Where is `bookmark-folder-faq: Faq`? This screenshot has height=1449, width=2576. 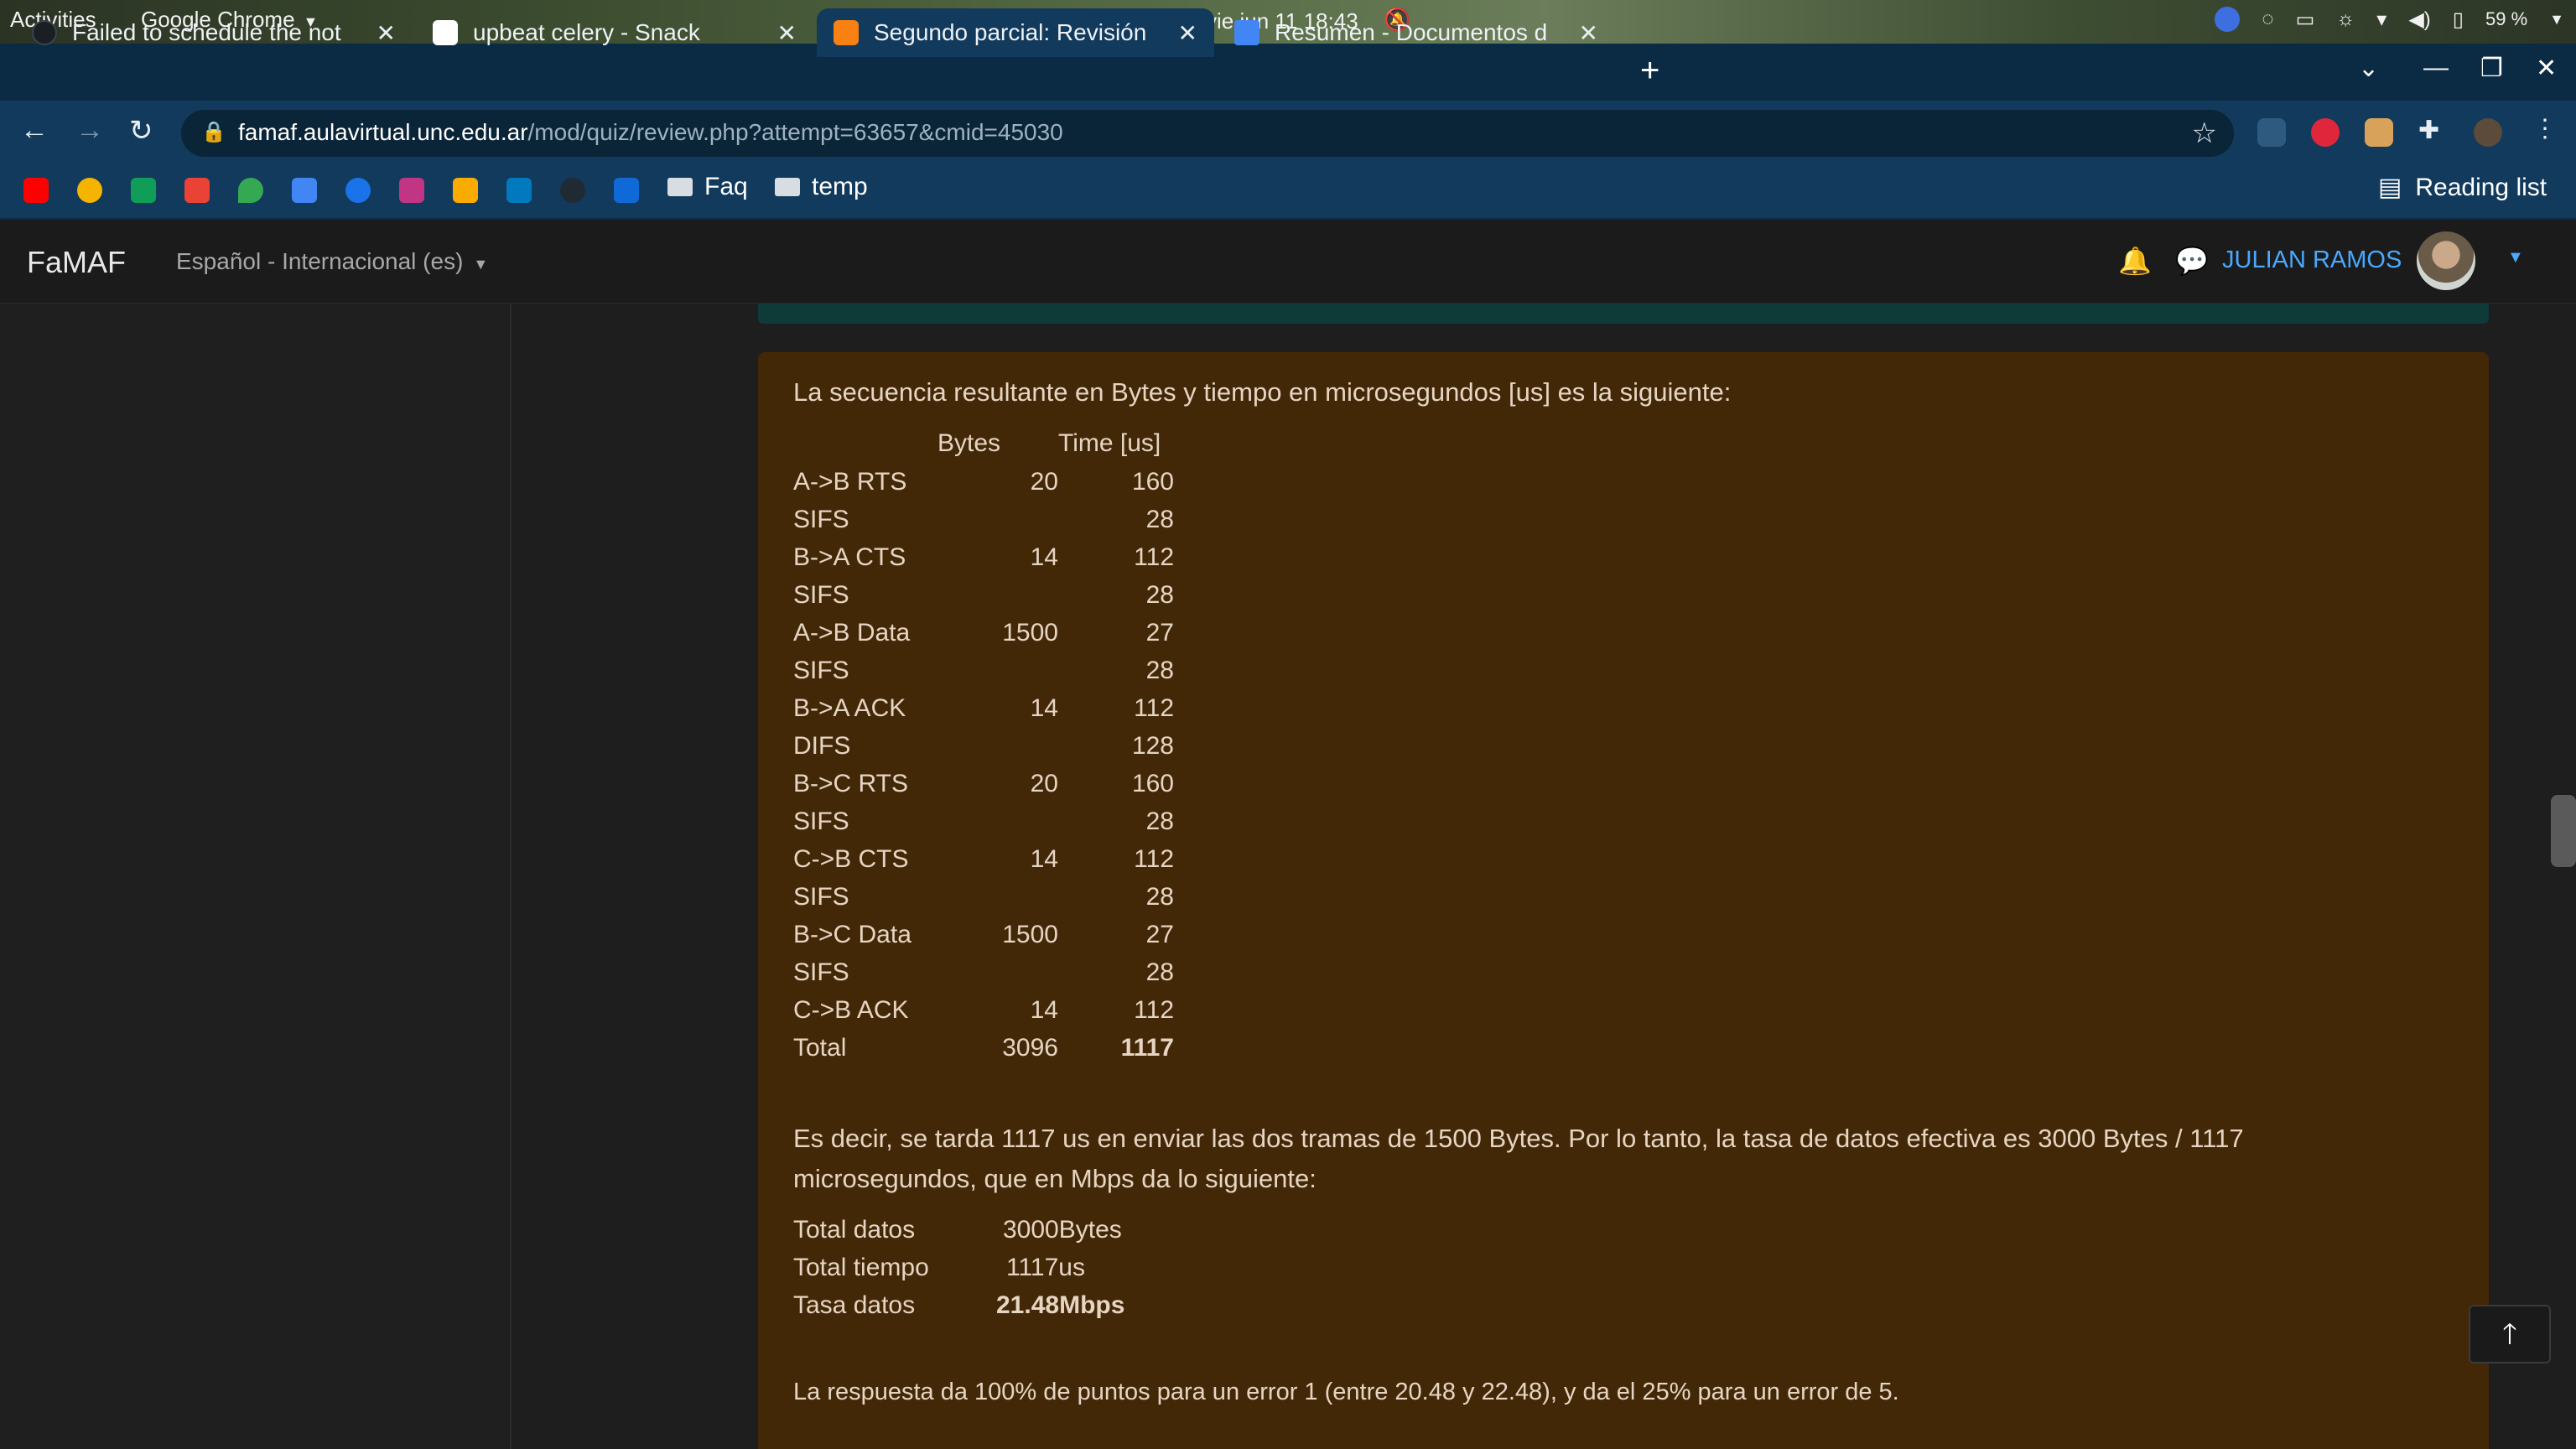 bookmark-folder-faq: Faq is located at coordinates (707, 187).